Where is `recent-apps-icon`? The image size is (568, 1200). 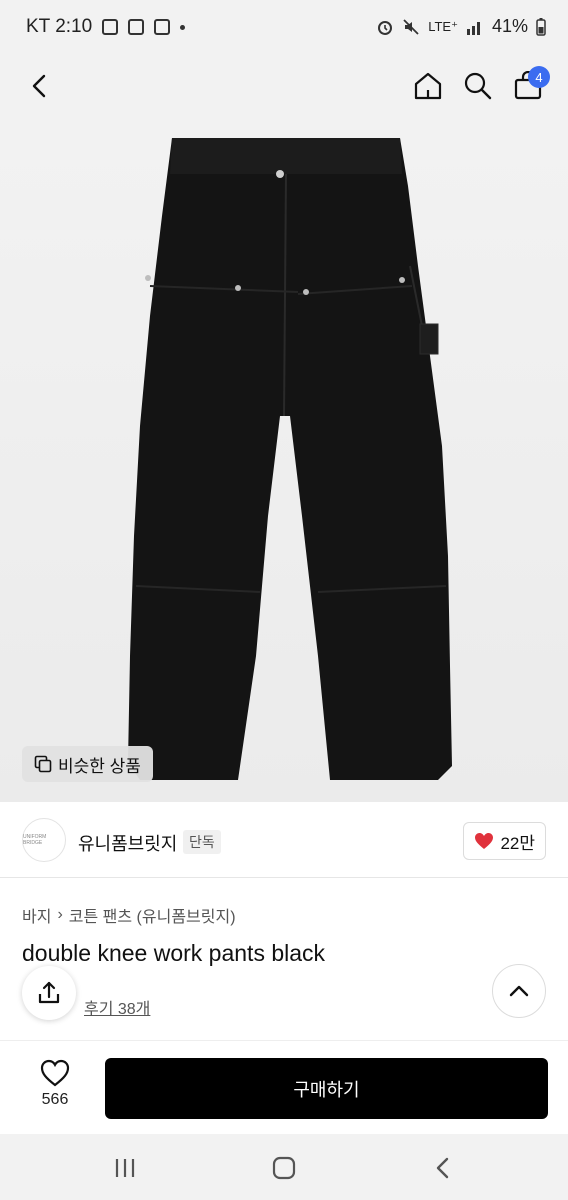
recent-apps-icon is located at coordinates (125, 1168).